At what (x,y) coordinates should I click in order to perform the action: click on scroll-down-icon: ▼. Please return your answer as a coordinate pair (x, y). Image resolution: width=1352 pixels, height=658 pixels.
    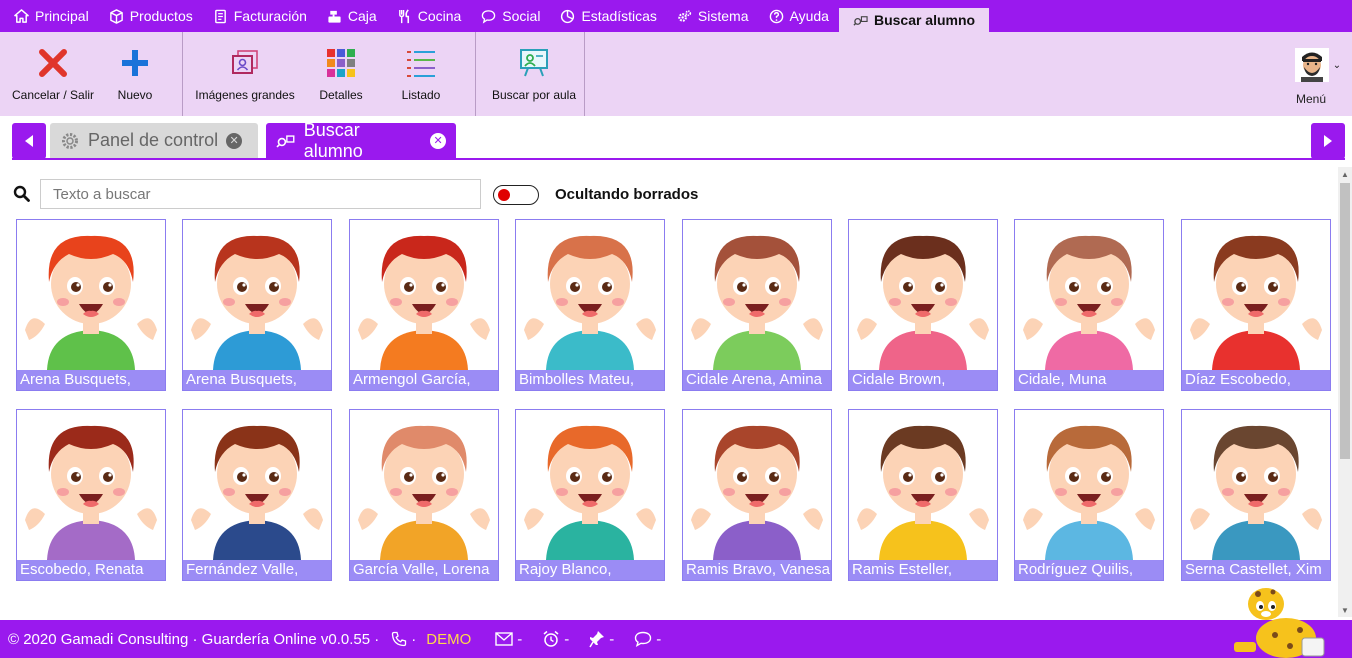
    Looking at the image, I should click on (1345, 610).